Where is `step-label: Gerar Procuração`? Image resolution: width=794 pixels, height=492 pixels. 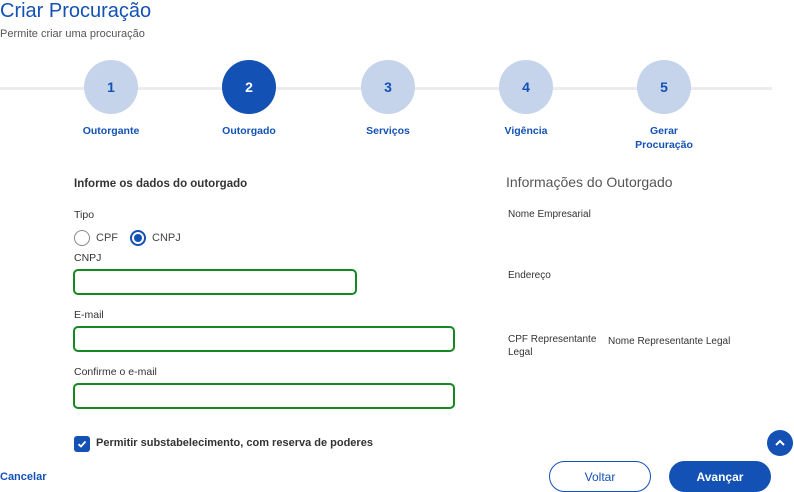
step-label: Gerar Procuração is located at coordinates (664, 138).